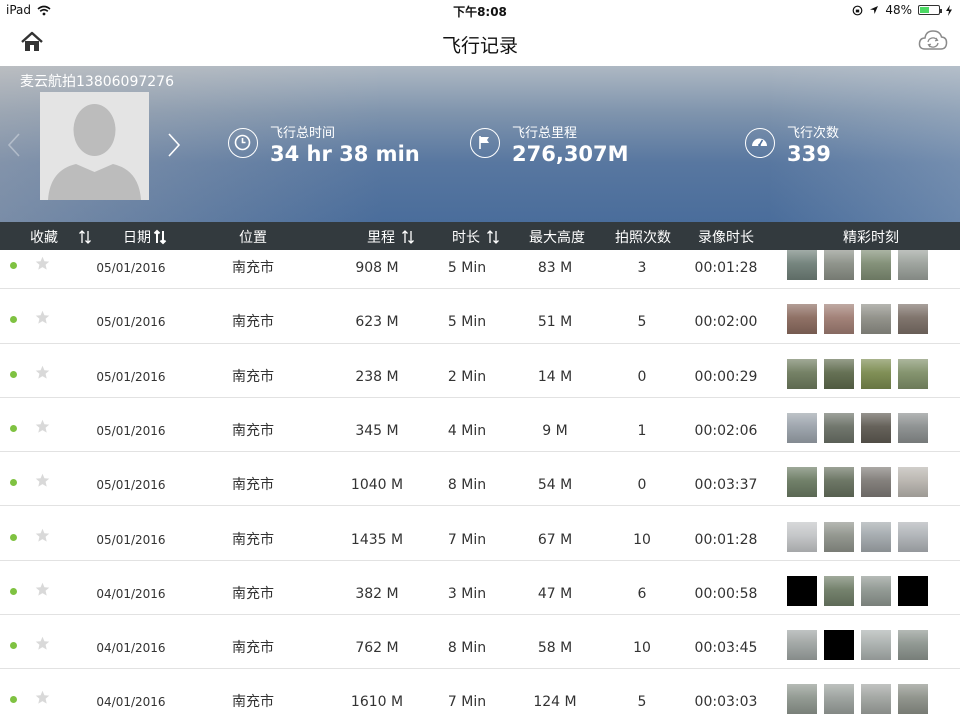 The height and width of the screenshot is (720, 960). Describe the element at coordinates (480, 425) in the screenshot. I see `table-row: 05/01/2016 南充市 345 M 4 Min 9 M 1 00:02:06` at that location.